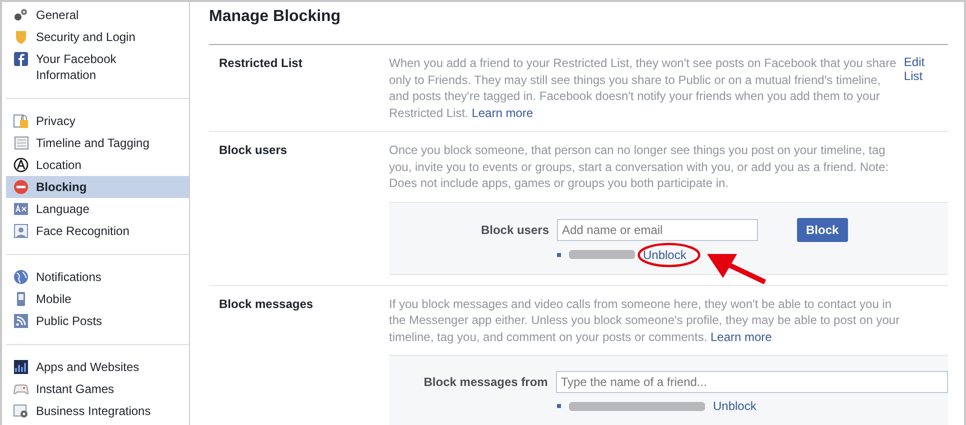  Describe the element at coordinates (97, 277) in the screenshot. I see `sidebar-item: Notifications` at that location.